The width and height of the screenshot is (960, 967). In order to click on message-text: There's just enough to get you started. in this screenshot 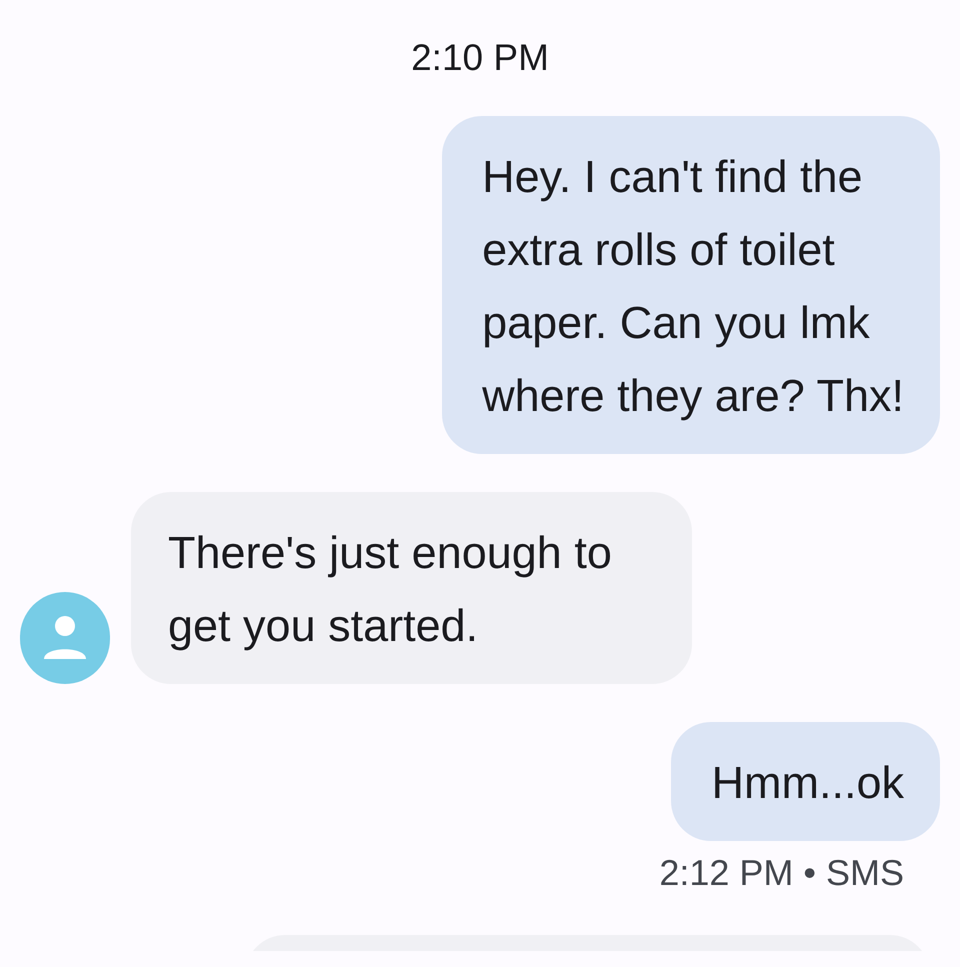, I will do `click(390, 589)`.